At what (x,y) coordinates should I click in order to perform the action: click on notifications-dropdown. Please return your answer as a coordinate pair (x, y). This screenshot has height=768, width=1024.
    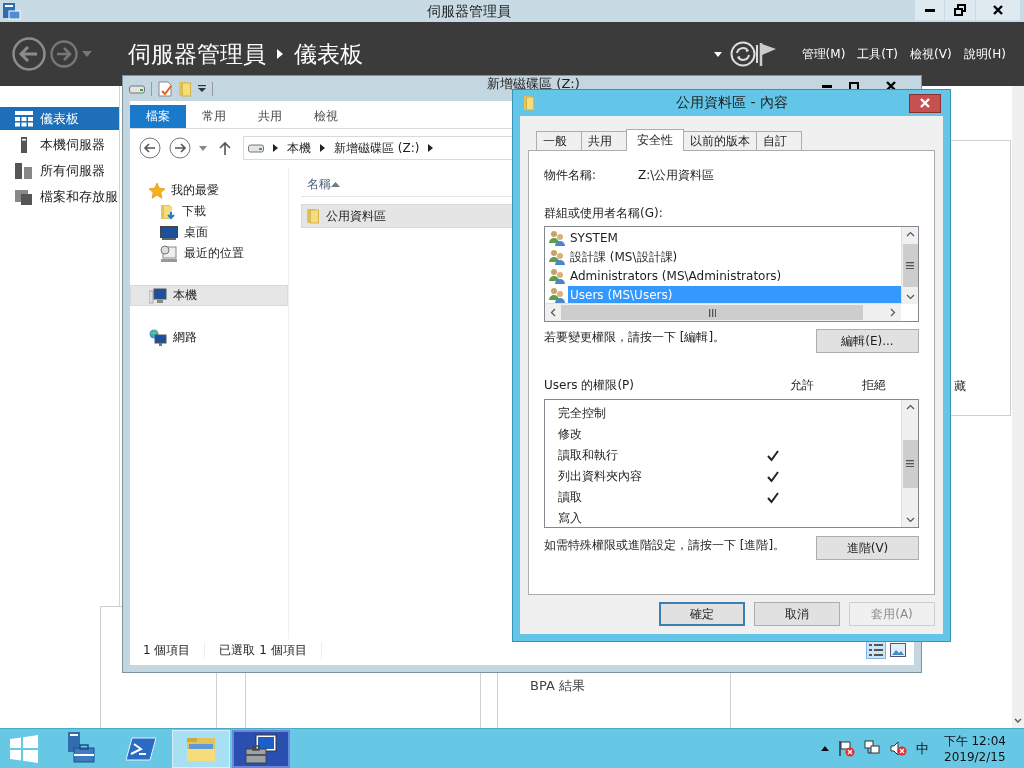
    Looking at the image, I should click on (717, 54).